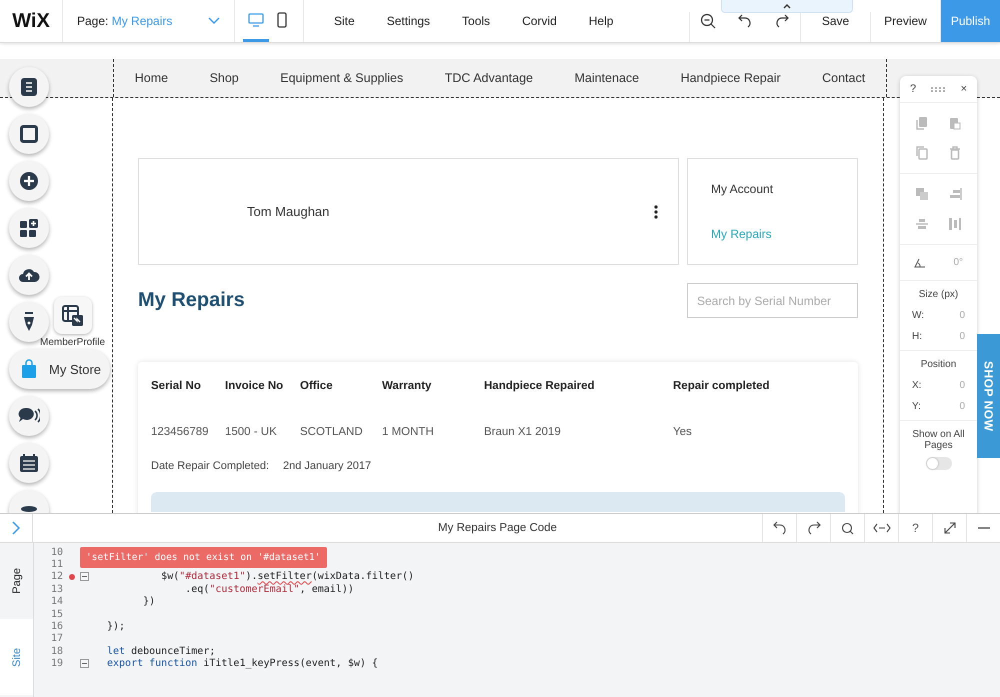 Image resolution: width=1000 pixels, height=697 pixels. What do you see at coordinates (282, 20) in the screenshot?
I see `phone-icon` at bounding box center [282, 20].